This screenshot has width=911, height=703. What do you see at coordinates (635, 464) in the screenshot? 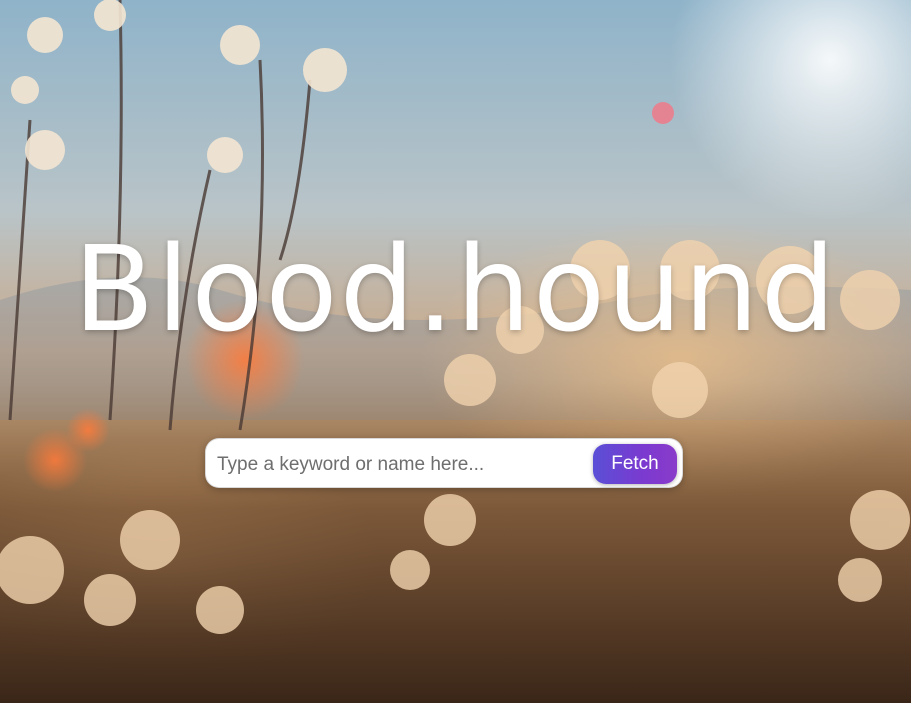
I see `fetch-button: Fetch` at bounding box center [635, 464].